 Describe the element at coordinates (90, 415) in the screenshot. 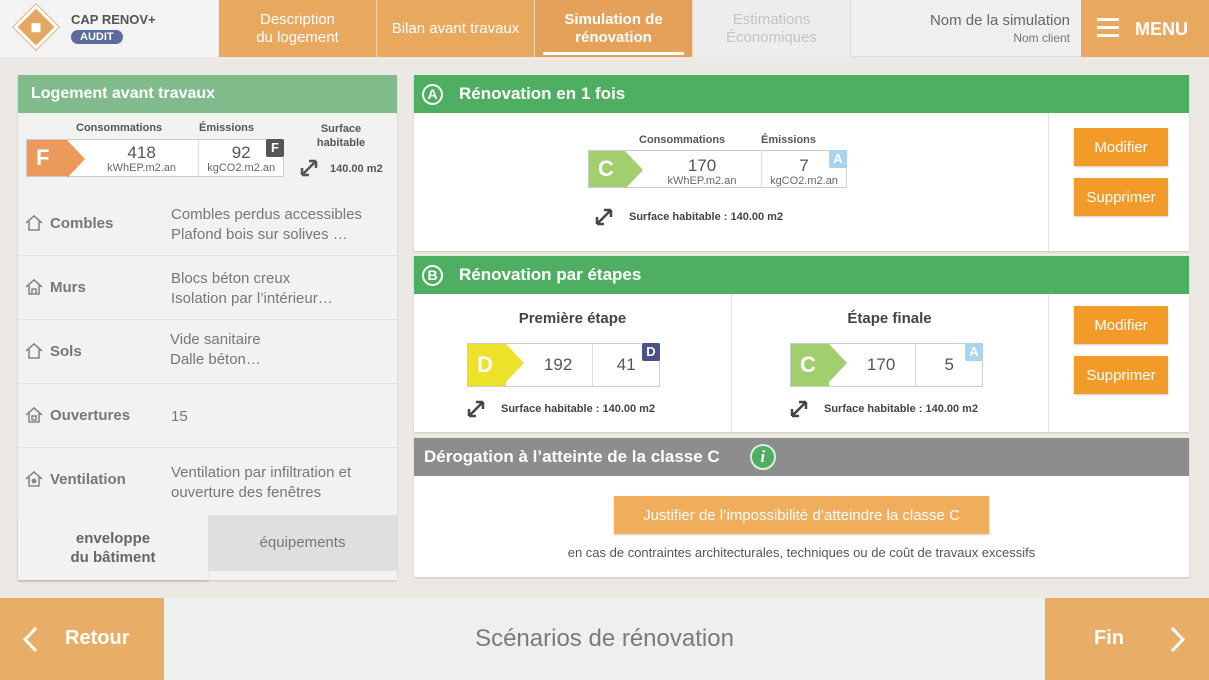

I see `row-label: Ouvertures` at that location.